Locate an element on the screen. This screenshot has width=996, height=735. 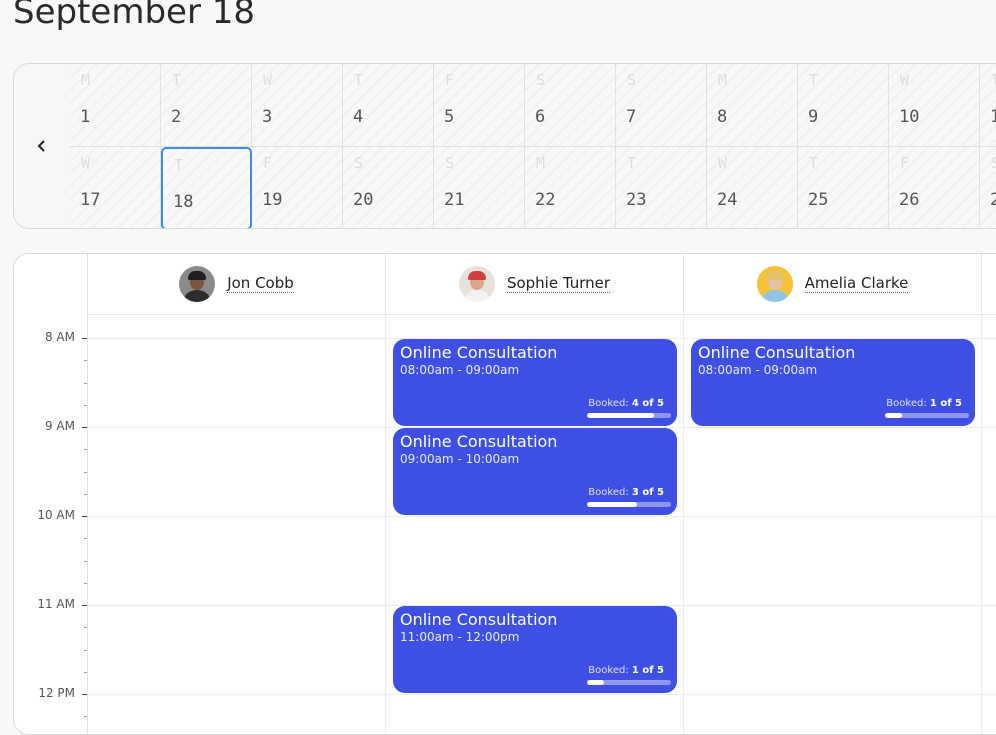
day-number: 9 is located at coordinates (813, 117).